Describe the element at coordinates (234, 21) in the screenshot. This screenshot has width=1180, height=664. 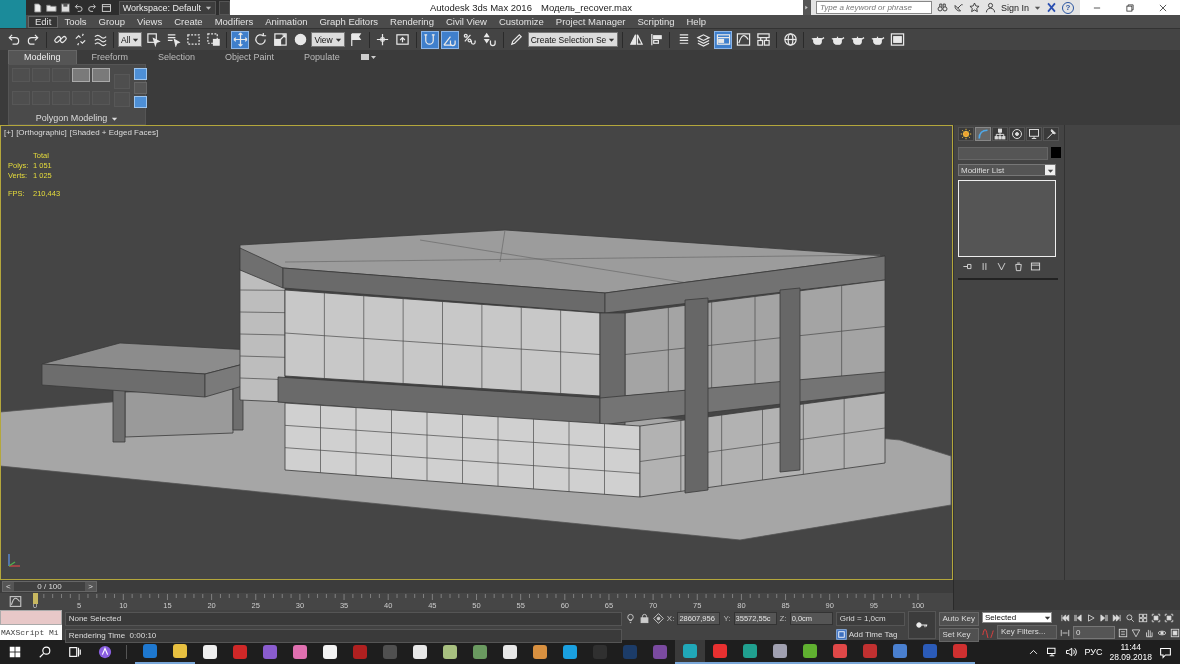
I see `menu-item: Modifiers` at that location.